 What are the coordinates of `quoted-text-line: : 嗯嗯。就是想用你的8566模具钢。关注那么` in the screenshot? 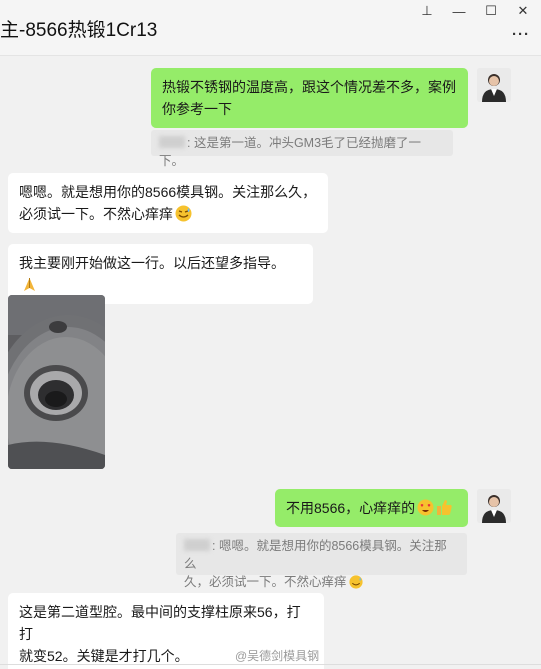 It's located at (321, 555).